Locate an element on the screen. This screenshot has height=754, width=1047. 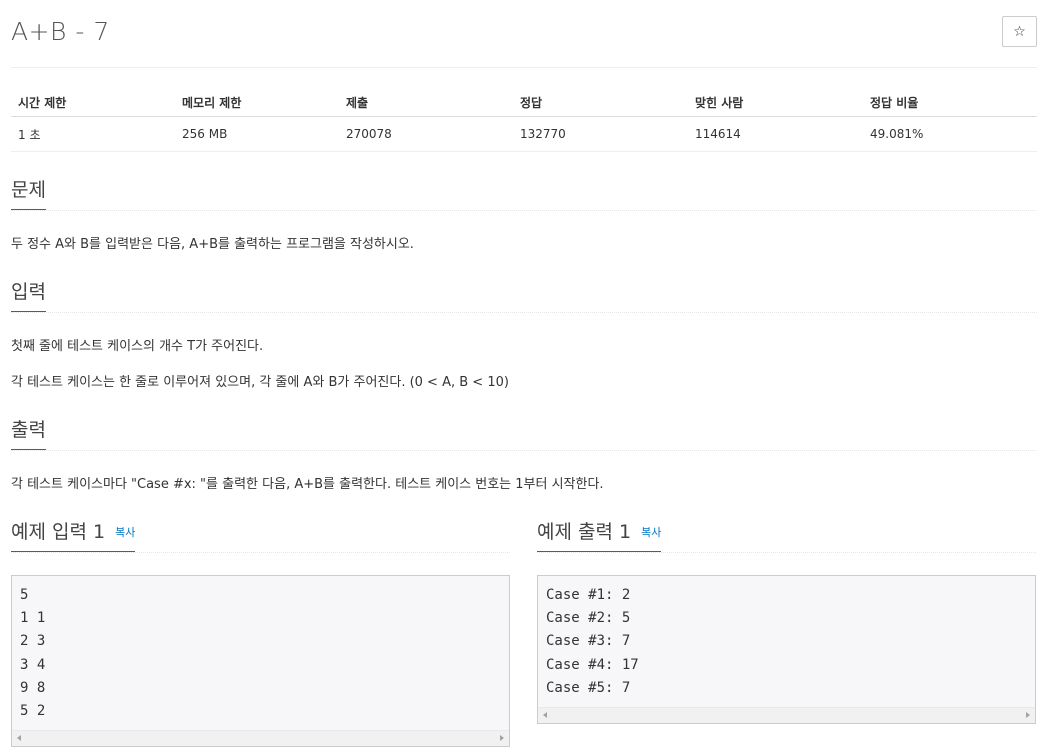
sample-output-line: Case #4: 17 is located at coordinates (592, 664).